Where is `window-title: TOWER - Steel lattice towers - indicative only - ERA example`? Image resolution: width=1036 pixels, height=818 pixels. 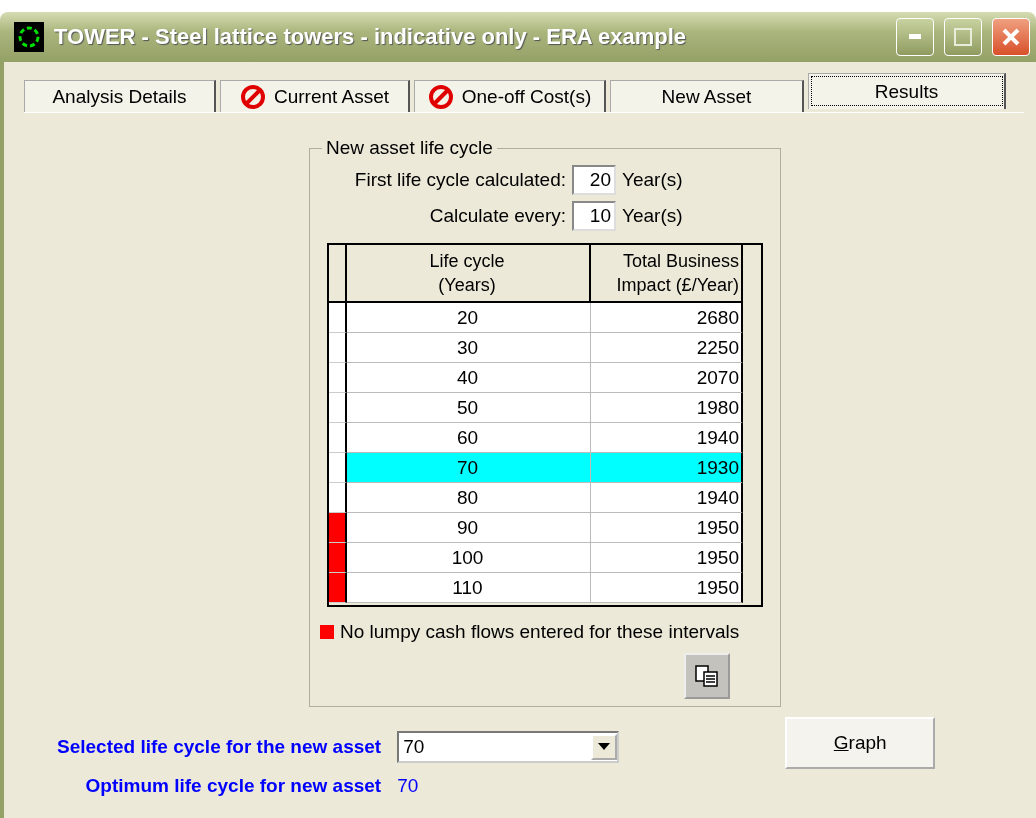 window-title: TOWER - Steel lattice towers - indicative only - ERA example is located at coordinates (371, 37).